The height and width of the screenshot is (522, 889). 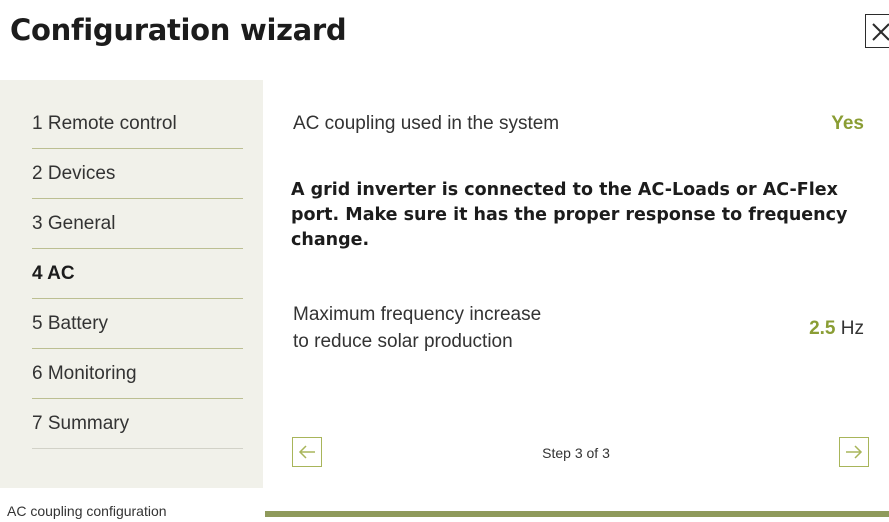 I want to click on max-frequency-label-line2: to reduce solar production, so click(x=403, y=341).